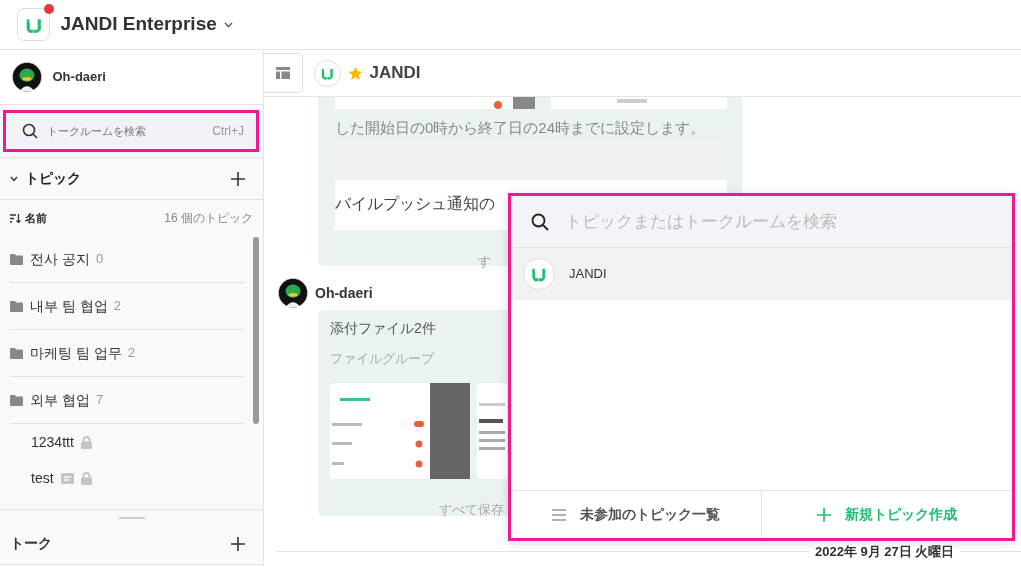 This screenshot has width=1021, height=567. Describe the element at coordinates (31, 543) in the screenshot. I see `talk-section-title: トーク` at that location.